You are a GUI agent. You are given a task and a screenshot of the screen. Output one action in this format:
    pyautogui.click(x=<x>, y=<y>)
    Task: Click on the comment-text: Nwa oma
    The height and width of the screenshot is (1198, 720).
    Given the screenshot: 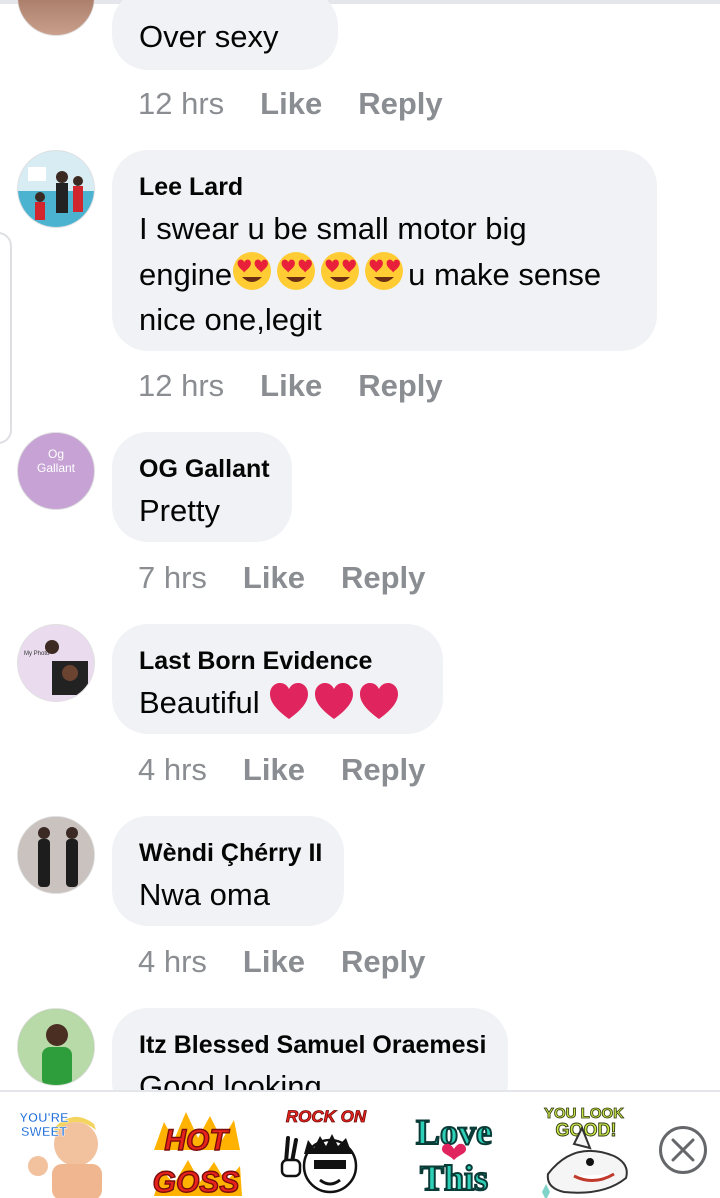 What is the action you would take?
    pyautogui.click(x=204, y=894)
    